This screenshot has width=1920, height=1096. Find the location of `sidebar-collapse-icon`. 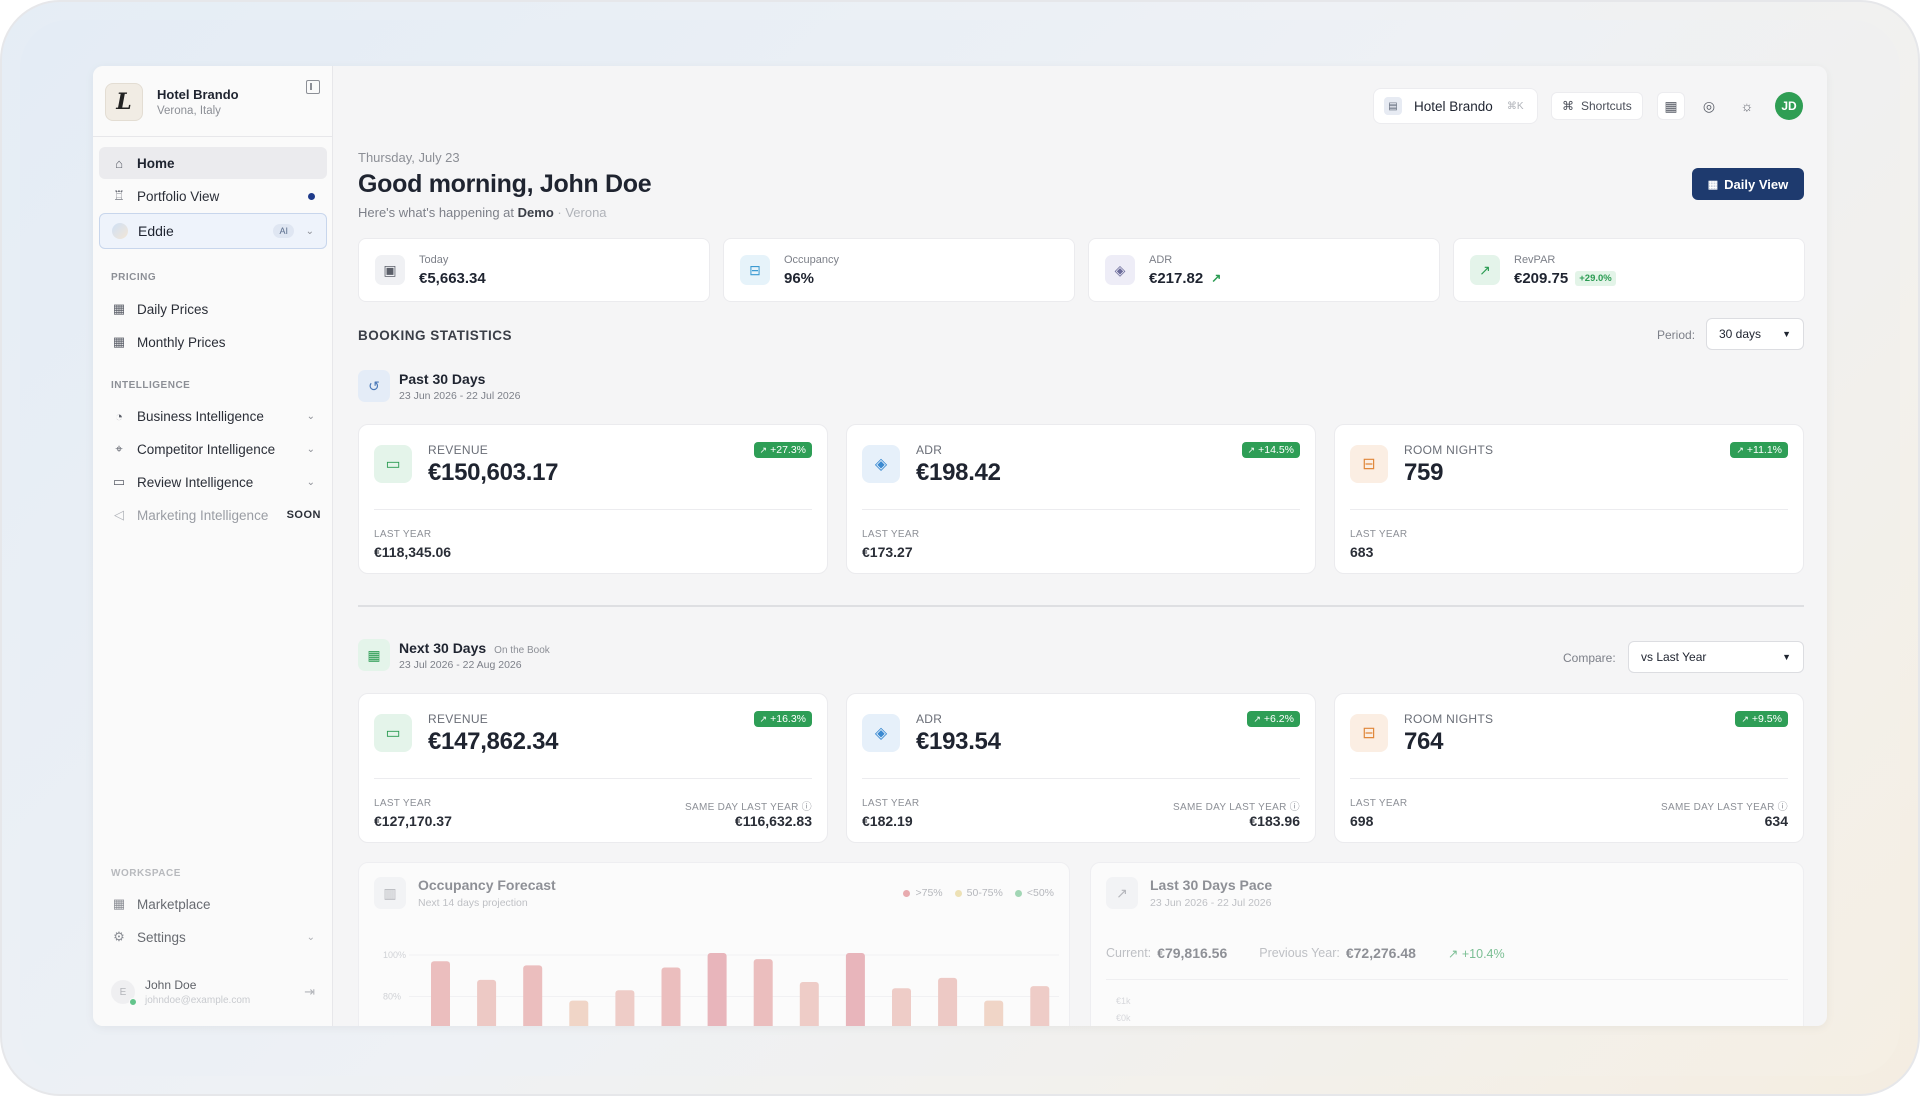

sidebar-collapse-icon is located at coordinates (313, 87).